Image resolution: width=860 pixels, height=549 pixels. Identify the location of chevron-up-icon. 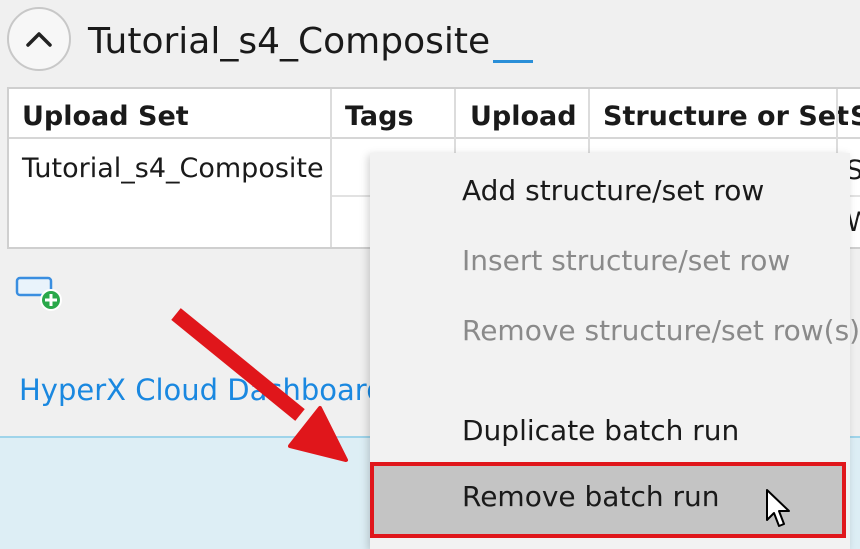
(39, 39).